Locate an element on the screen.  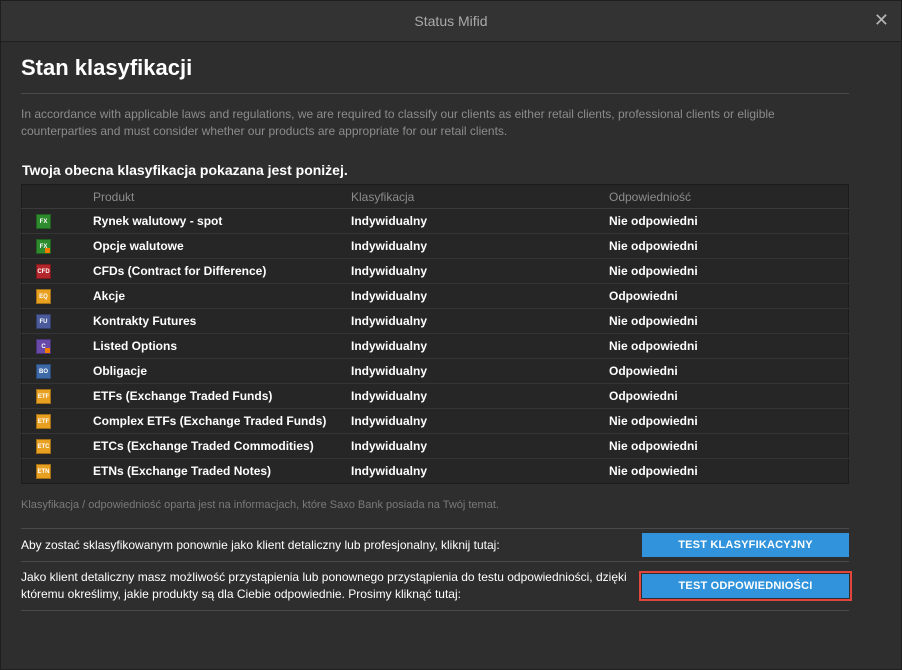
product-name: Rynek walutowy - spot is located at coordinates (222, 221).